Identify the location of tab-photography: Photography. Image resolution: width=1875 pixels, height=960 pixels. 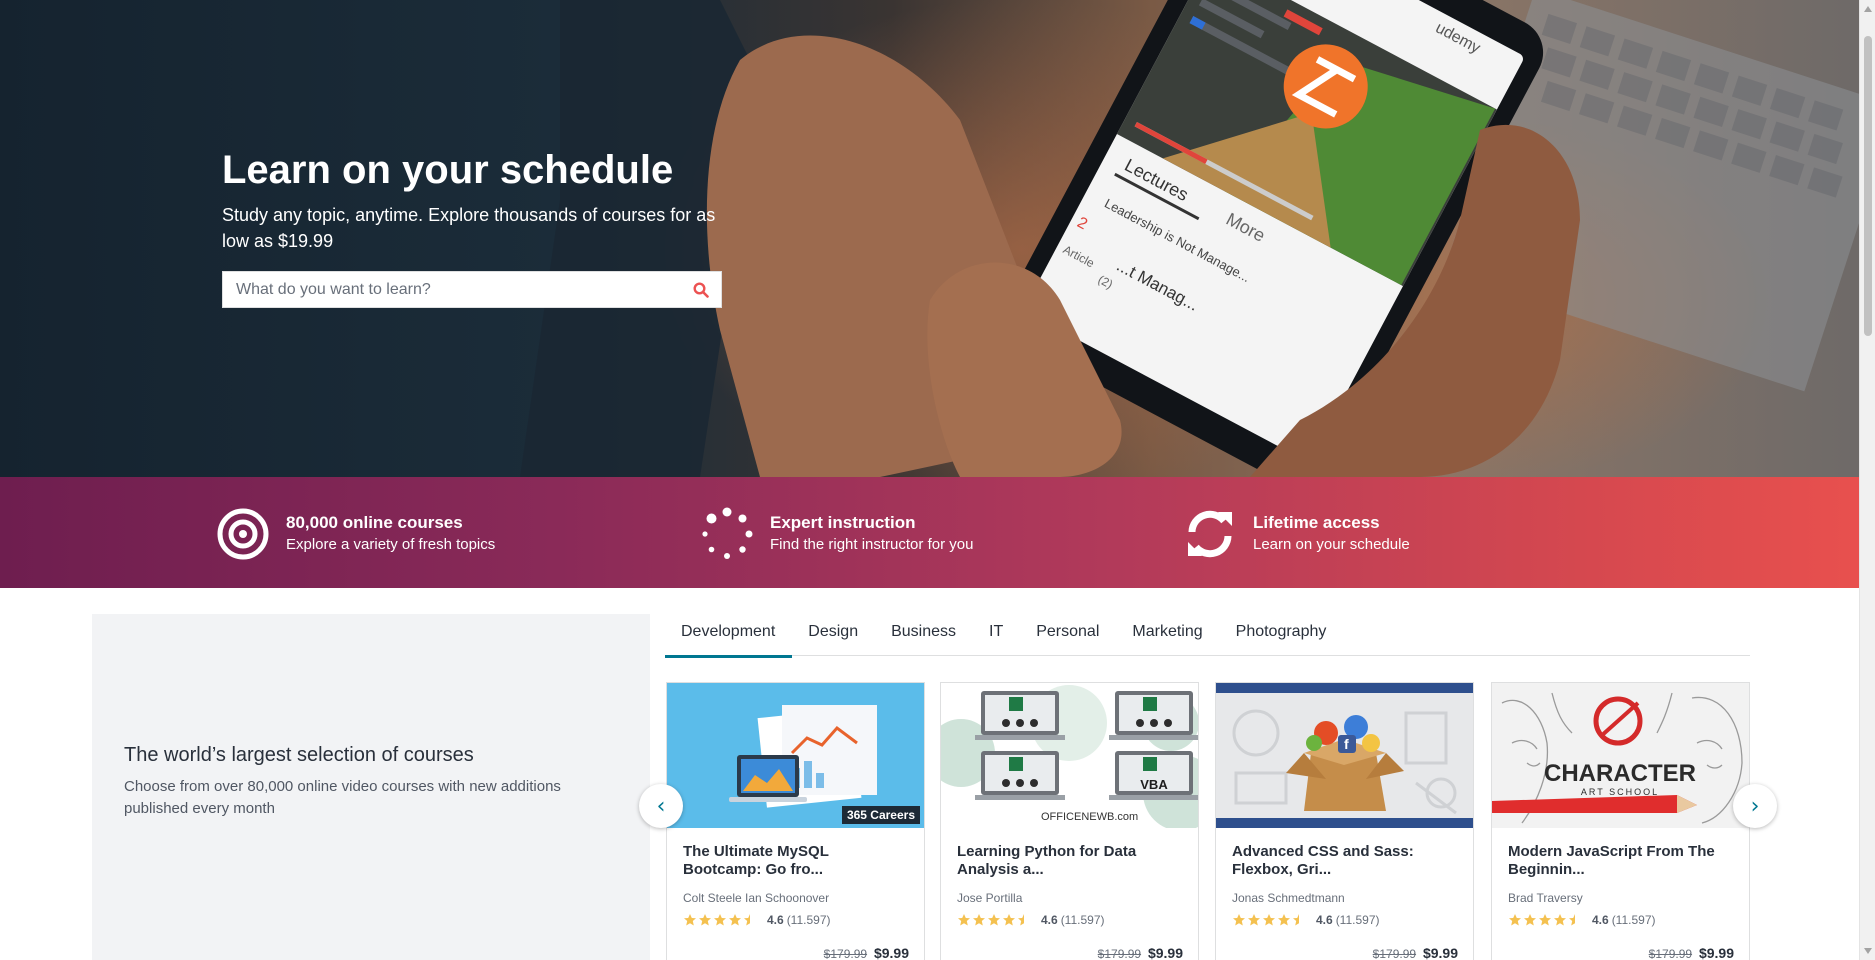
(1282, 635).